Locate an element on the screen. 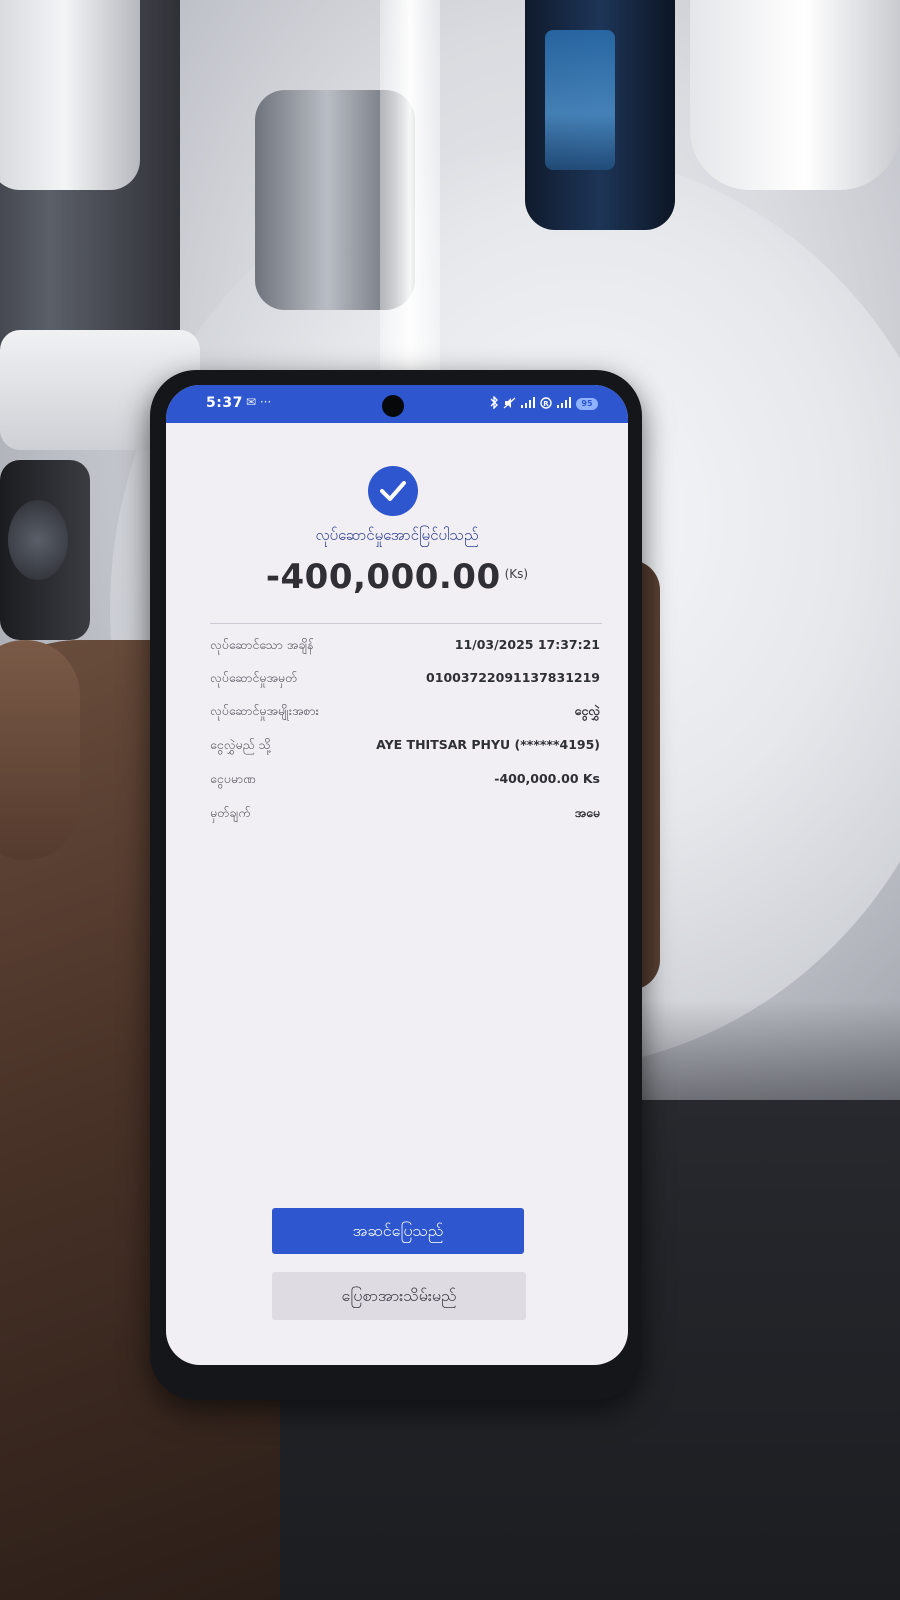 This screenshot has height=1600, width=900. detail-value: 01003722091137831219 is located at coordinates (513, 677).